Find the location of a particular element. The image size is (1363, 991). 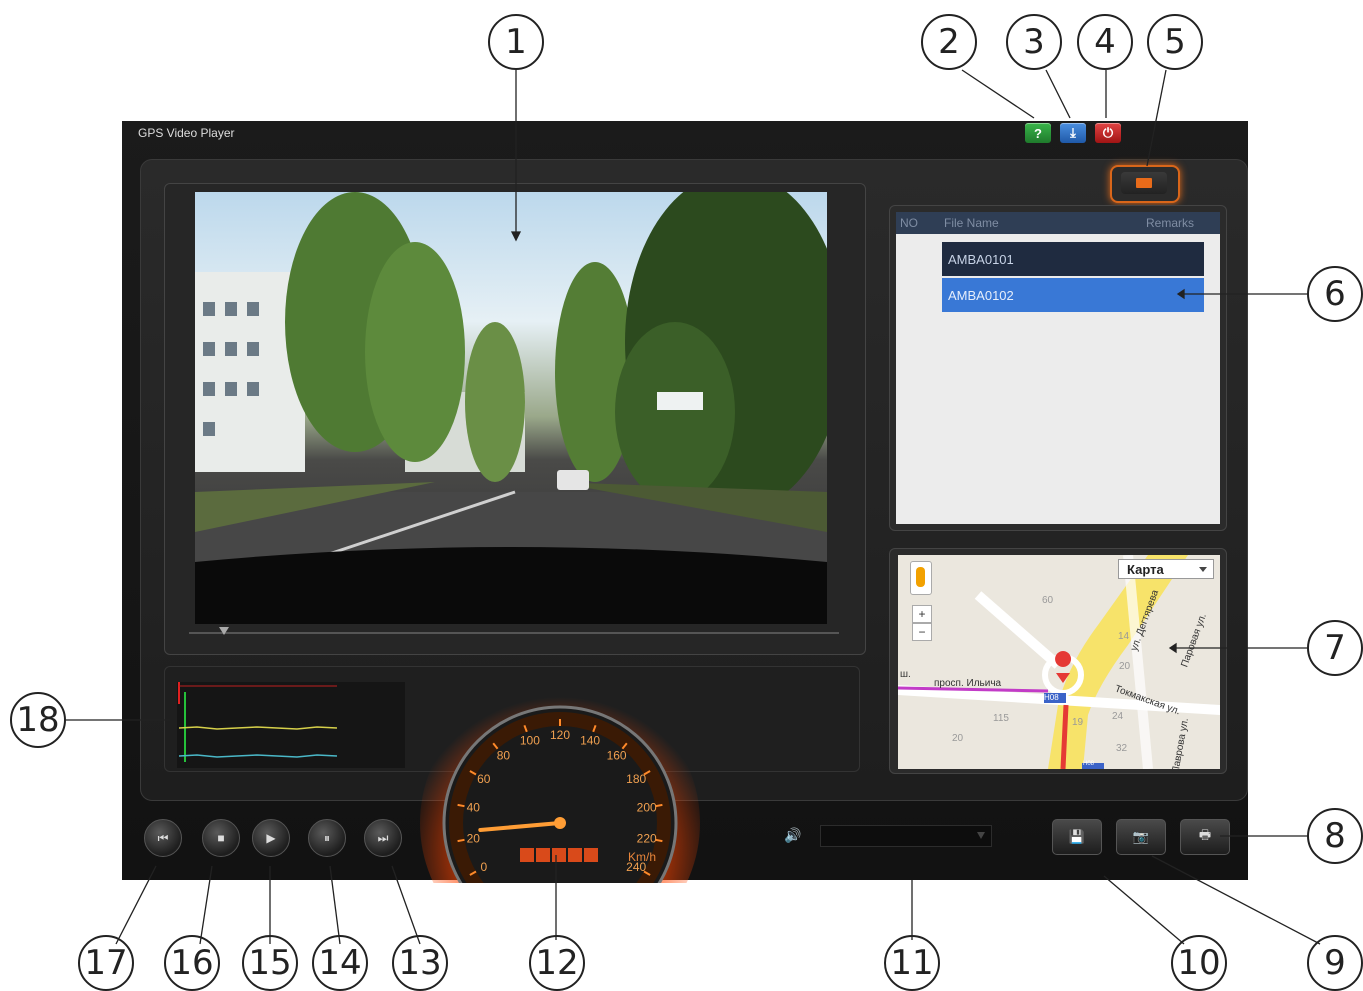

speedometer-gauge: 020406080100 120 140160180200220240 Km/h is located at coordinates (560, 783).